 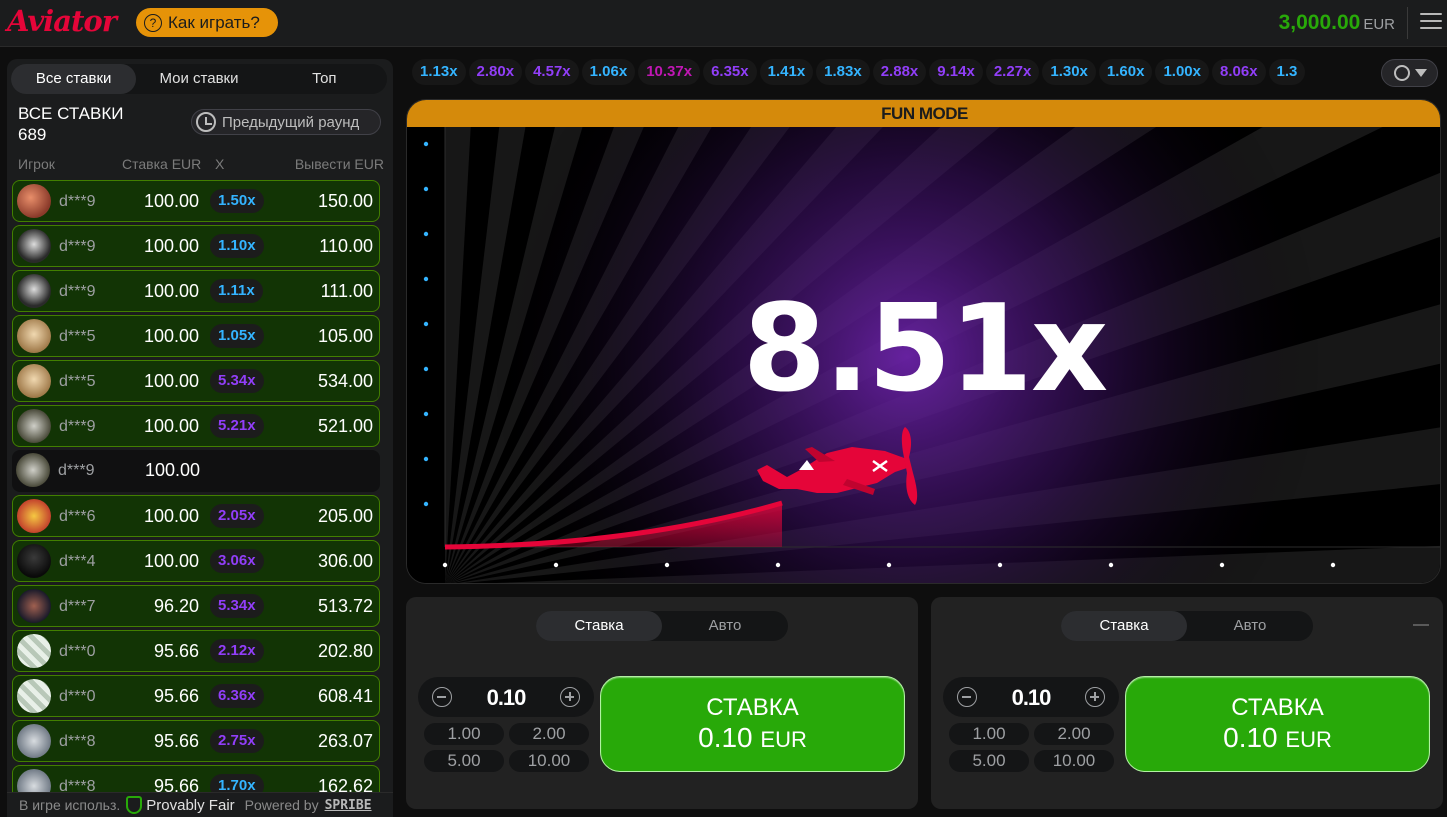 What do you see at coordinates (345, 516) in the screenshot?
I see `cashout-amount: 205.00` at bounding box center [345, 516].